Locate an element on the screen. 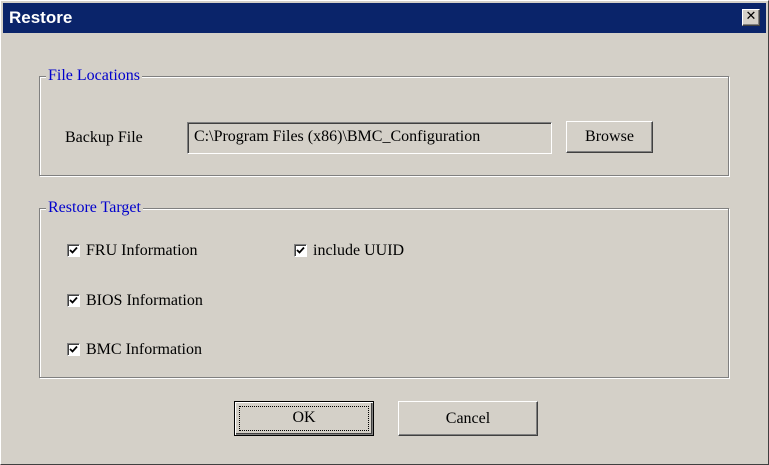  bmc-information-label: BMC Information is located at coordinates (144, 349).